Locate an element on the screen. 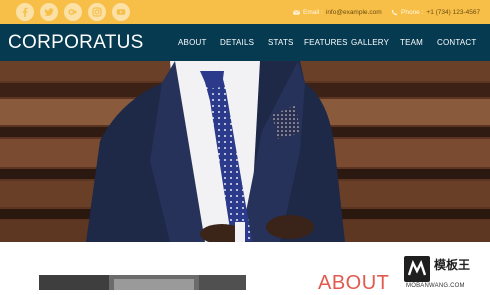  site-watermark: 模板王 MOBANWANG.COM is located at coordinates (446, 273).